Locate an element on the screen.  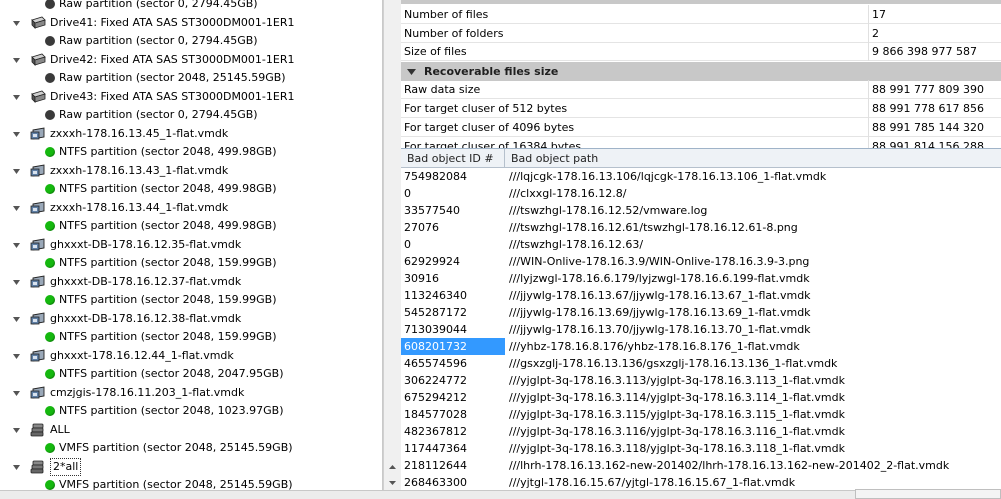
scroll-down-arrow-icon is located at coordinates (392, 482).